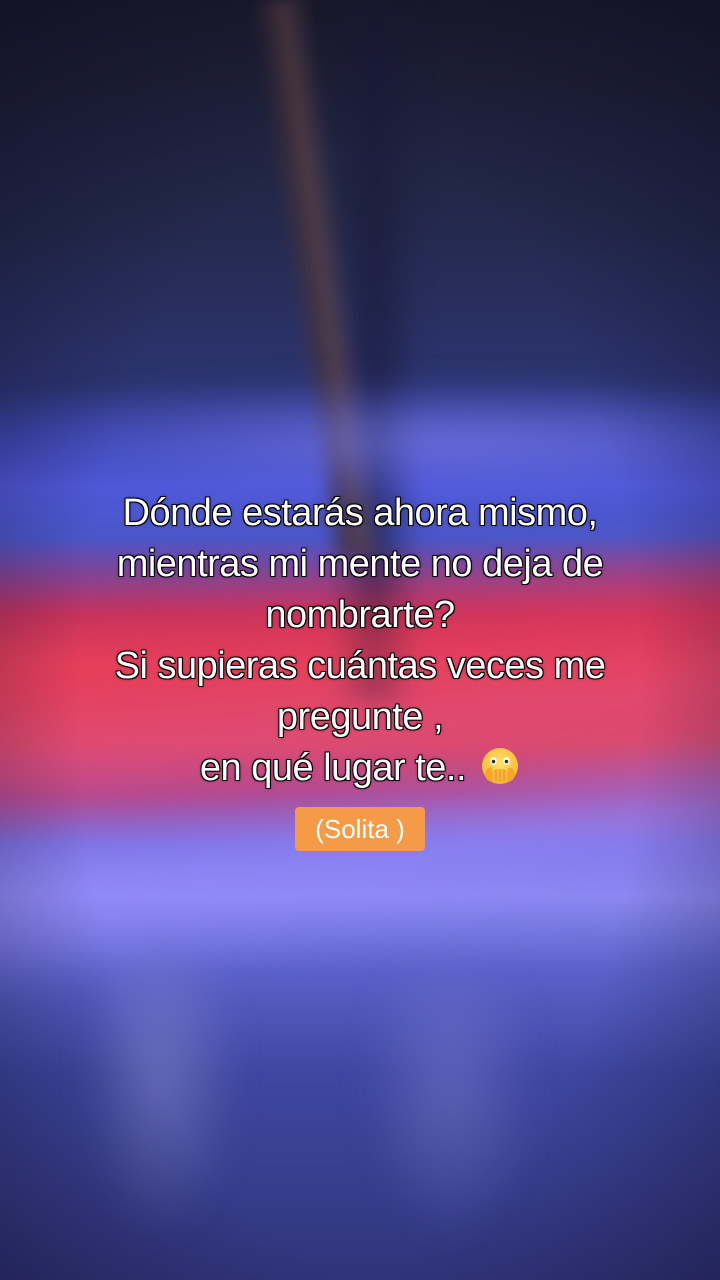 The image size is (720, 1280). Describe the element at coordinates (360, 666) in the screenshot. I see `caption-line: Si supieras cuántas veces me` at that location.